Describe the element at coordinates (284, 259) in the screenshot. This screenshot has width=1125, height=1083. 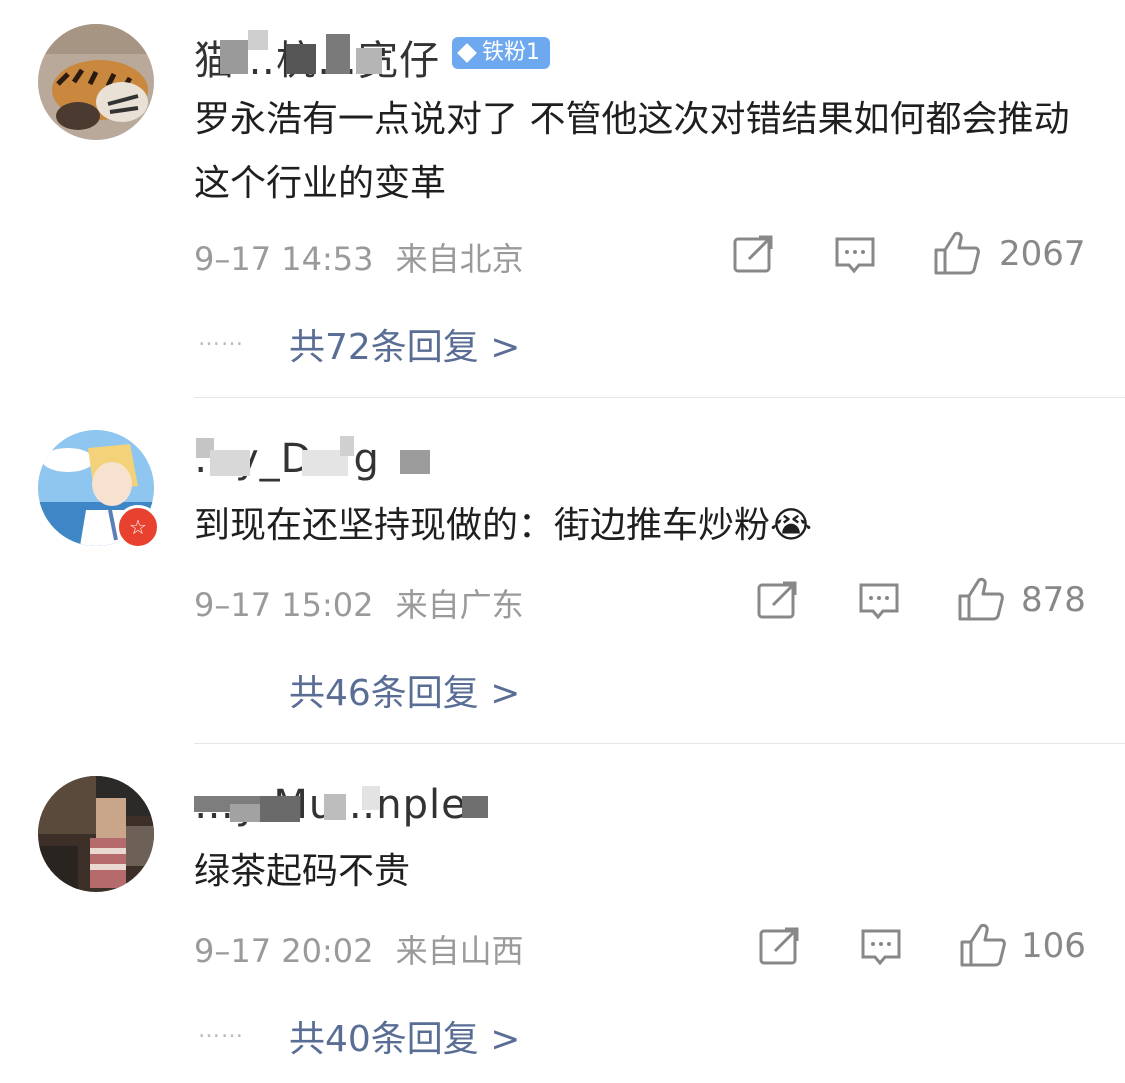
I see `comment-time: 9–17 14:53` at that location.